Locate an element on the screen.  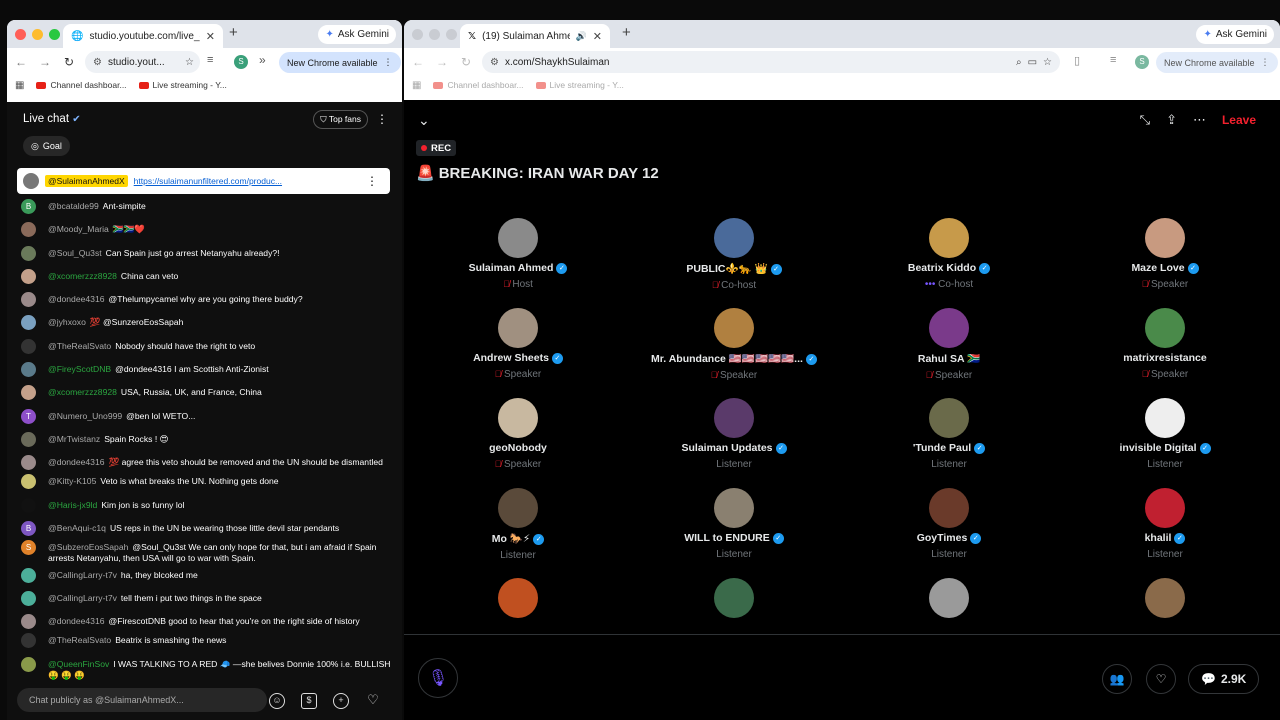
react-button: ♡ is located at coordinates (1161, 679).